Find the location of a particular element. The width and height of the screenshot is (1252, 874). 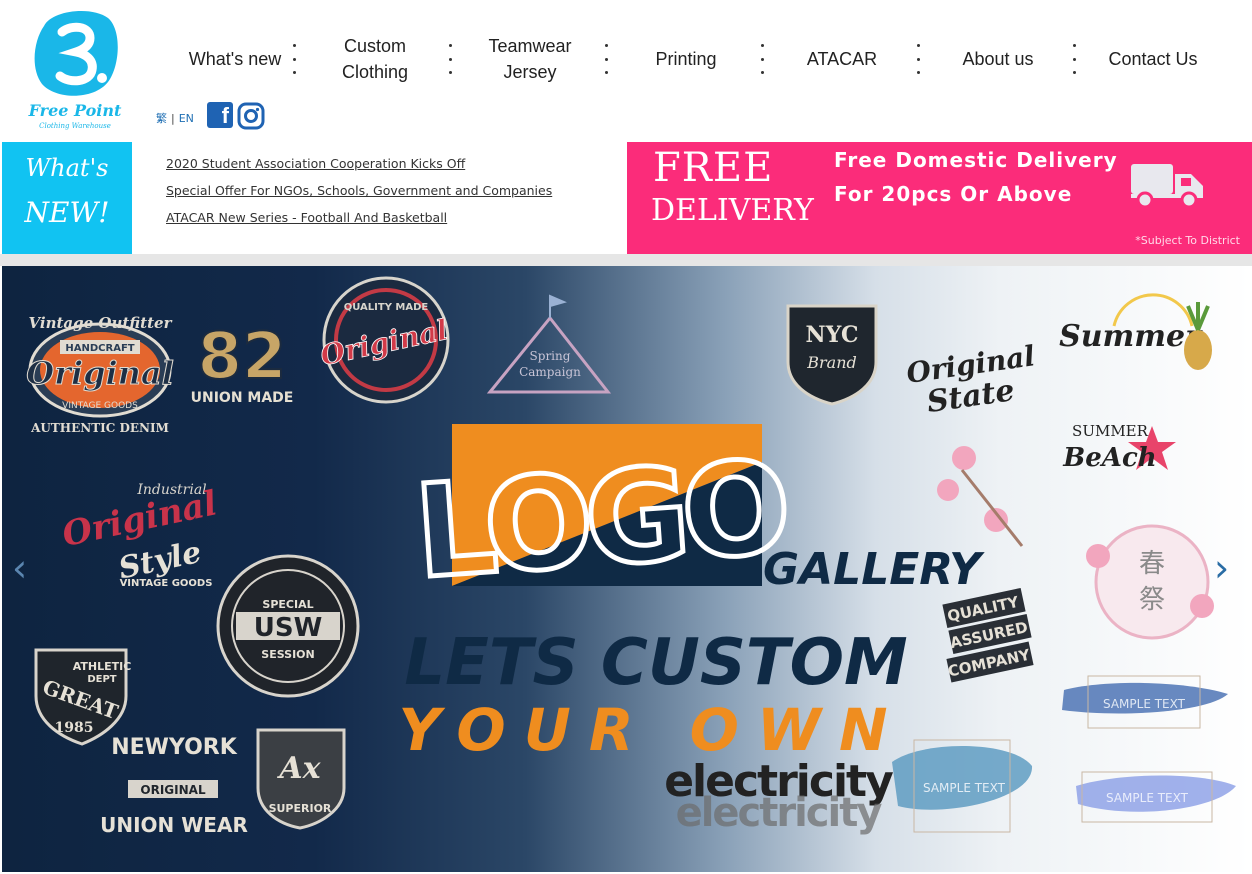

badge-text: HANDCRAFT is located at coordinates (99, 348).